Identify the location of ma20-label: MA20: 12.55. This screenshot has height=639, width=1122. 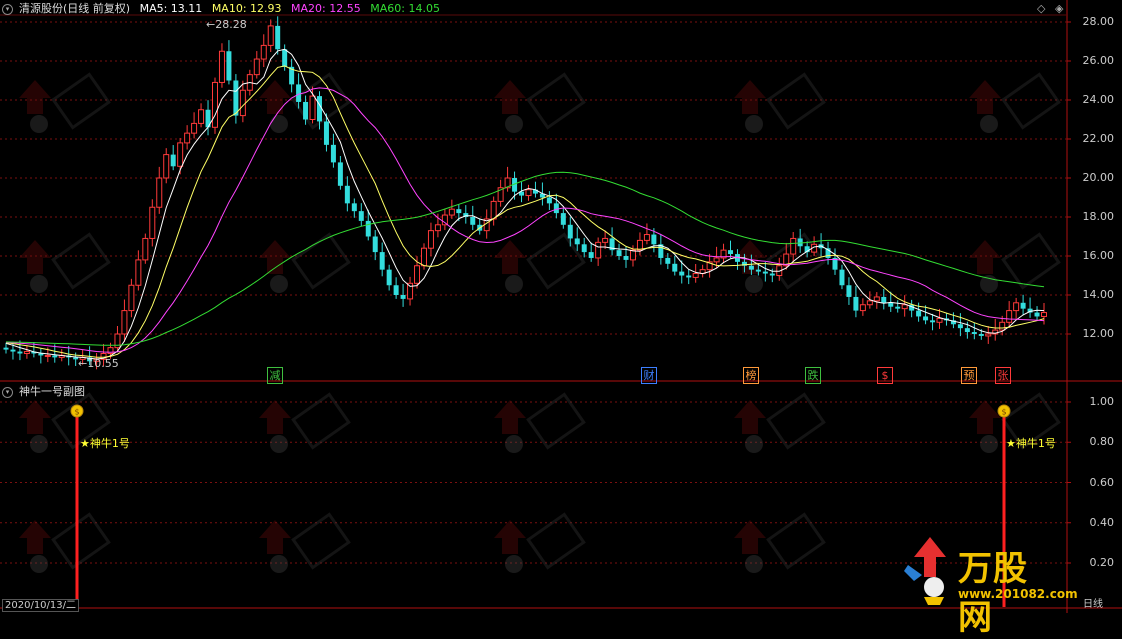
(326, 8).